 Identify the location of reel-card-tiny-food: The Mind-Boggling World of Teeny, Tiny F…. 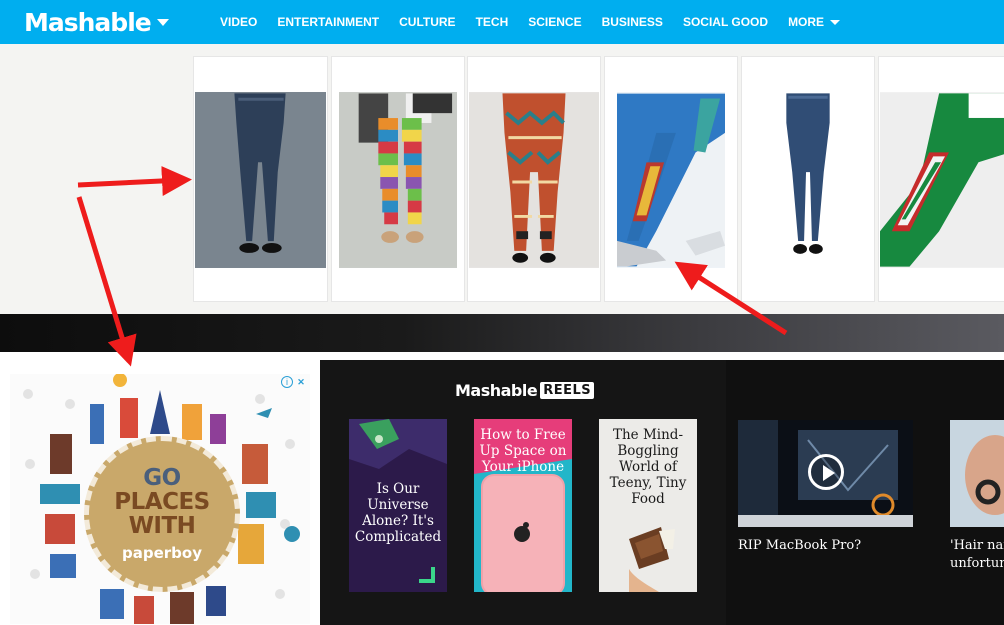
(648, 505).